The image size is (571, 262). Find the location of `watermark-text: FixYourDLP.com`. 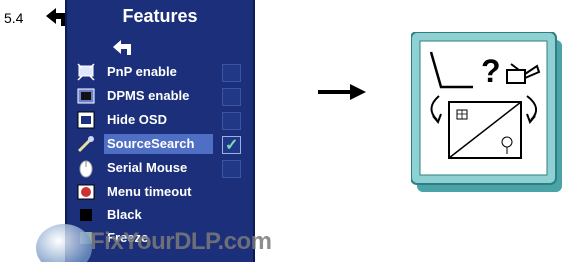

watermark-text: FixYourDLP.com is located at coordinates (181, 241).